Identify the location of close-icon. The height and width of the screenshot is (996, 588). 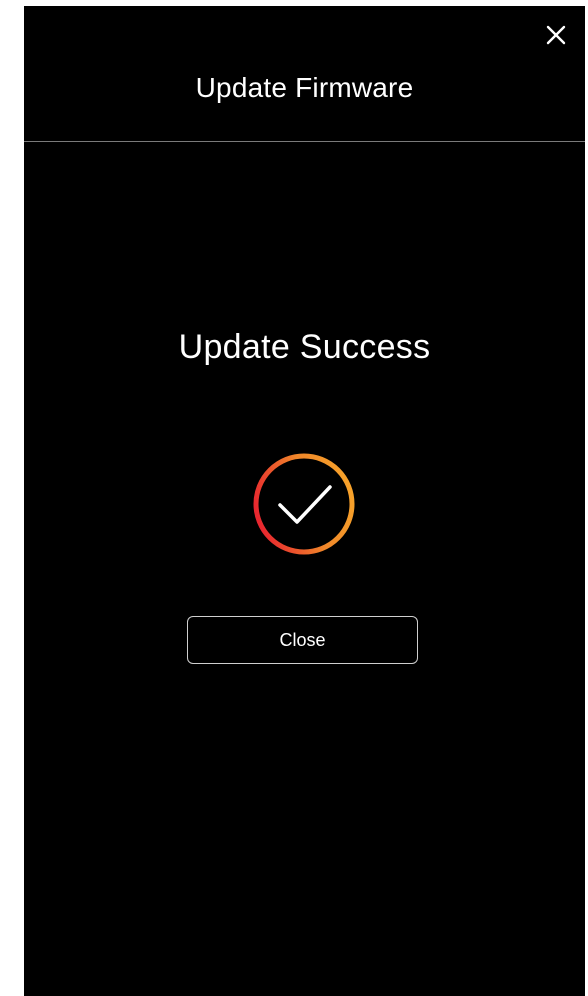
(556, 35).